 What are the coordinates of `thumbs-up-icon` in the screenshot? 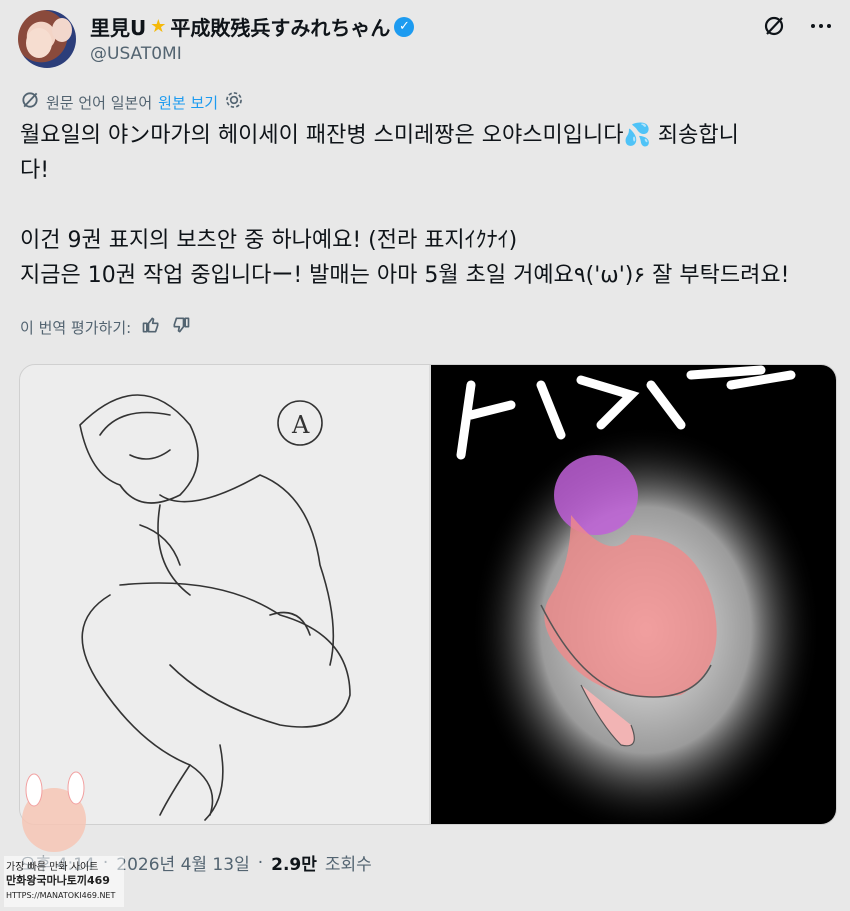 It's located at (151, 327).